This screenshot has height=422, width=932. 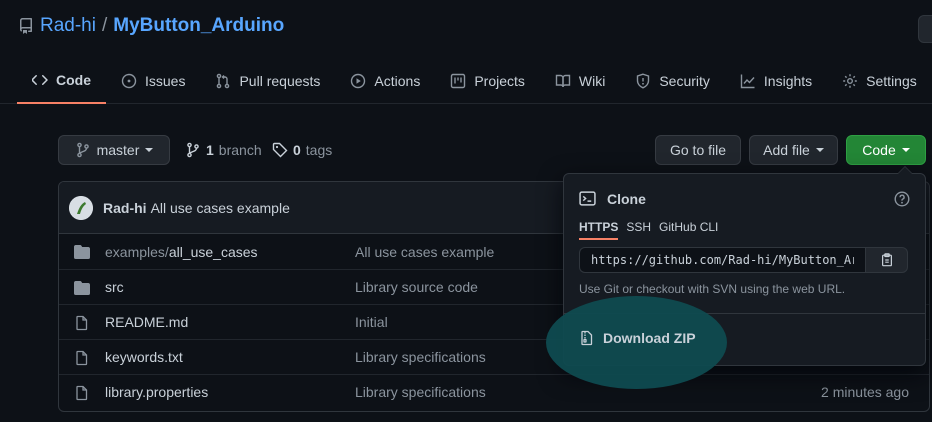 I want to click on tab-pull-requests: Pull requests, so click(x=267, y=81).